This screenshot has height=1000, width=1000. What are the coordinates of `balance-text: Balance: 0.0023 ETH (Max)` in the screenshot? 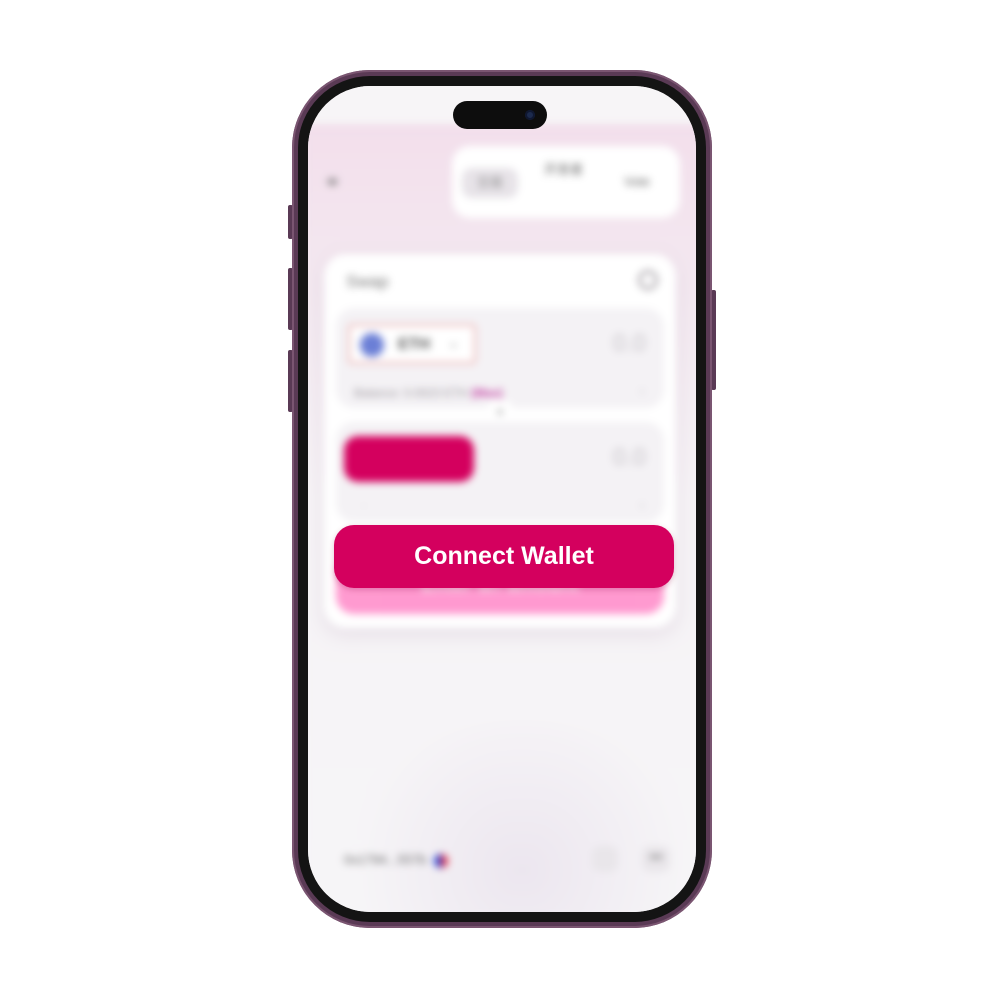 It's located at (428, 393).